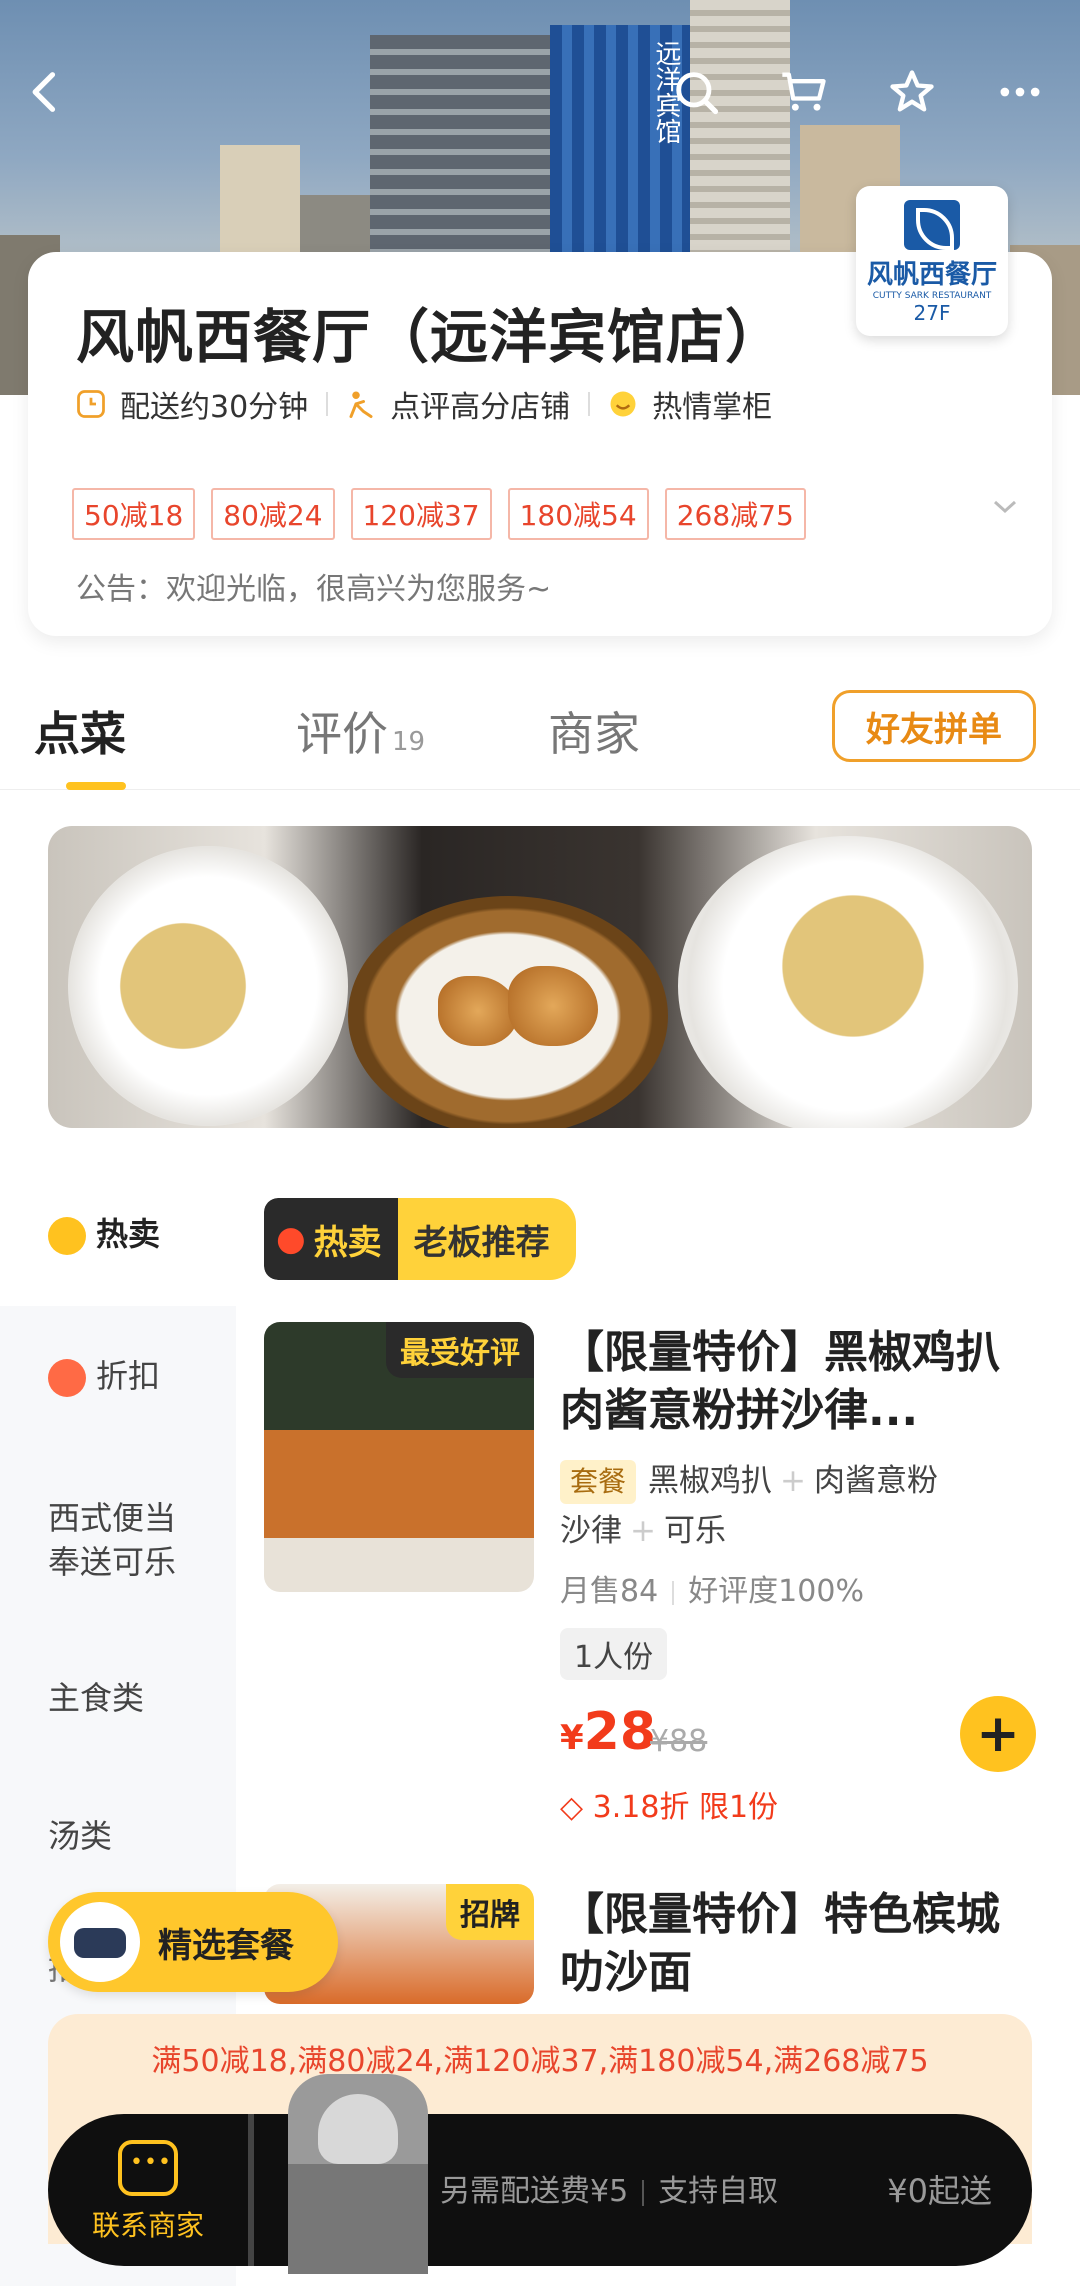 The width and height of the screenshot is (1080, 2286). I want to click on store-logo: 风帆西餐厅 CUTTY SARK RESTAURANT 27F, so click(932, 261).